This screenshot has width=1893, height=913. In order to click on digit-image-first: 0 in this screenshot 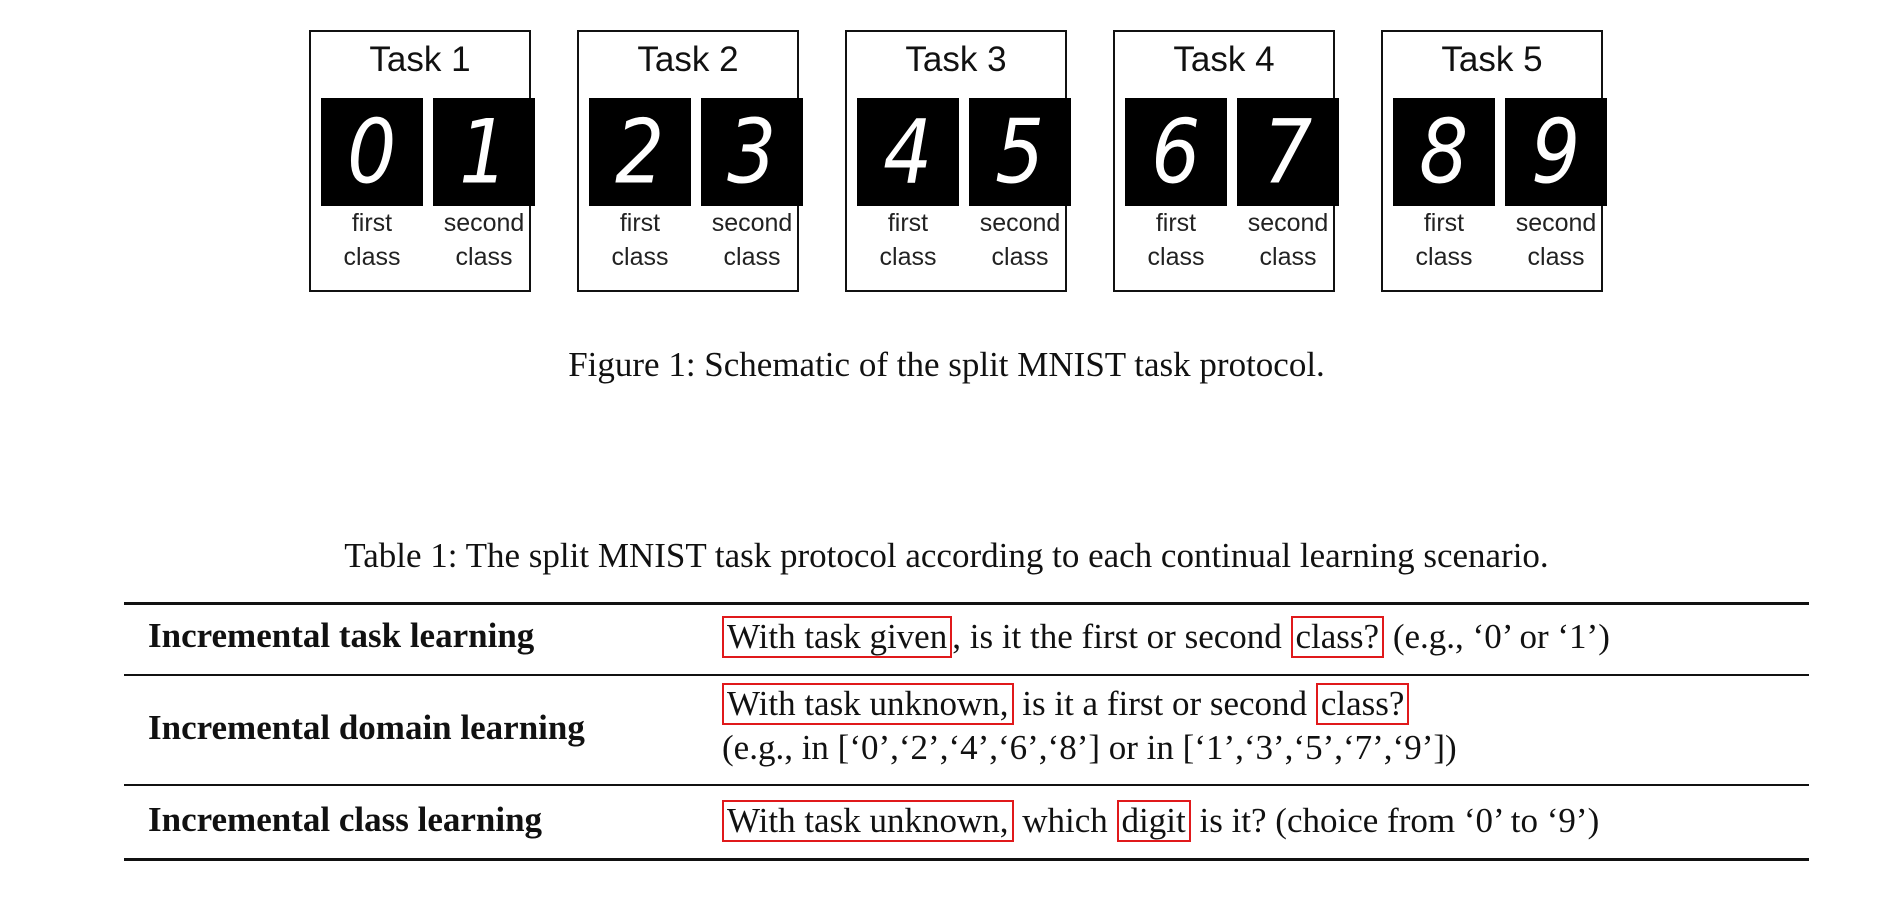, I will do `click(372, 152)`.